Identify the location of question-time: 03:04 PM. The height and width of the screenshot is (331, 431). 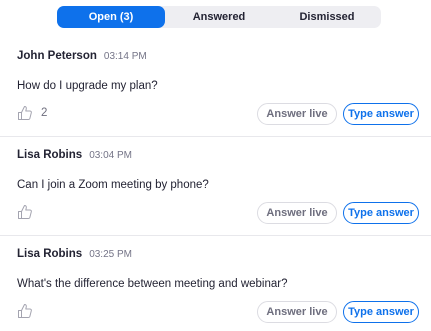
(110, 155).